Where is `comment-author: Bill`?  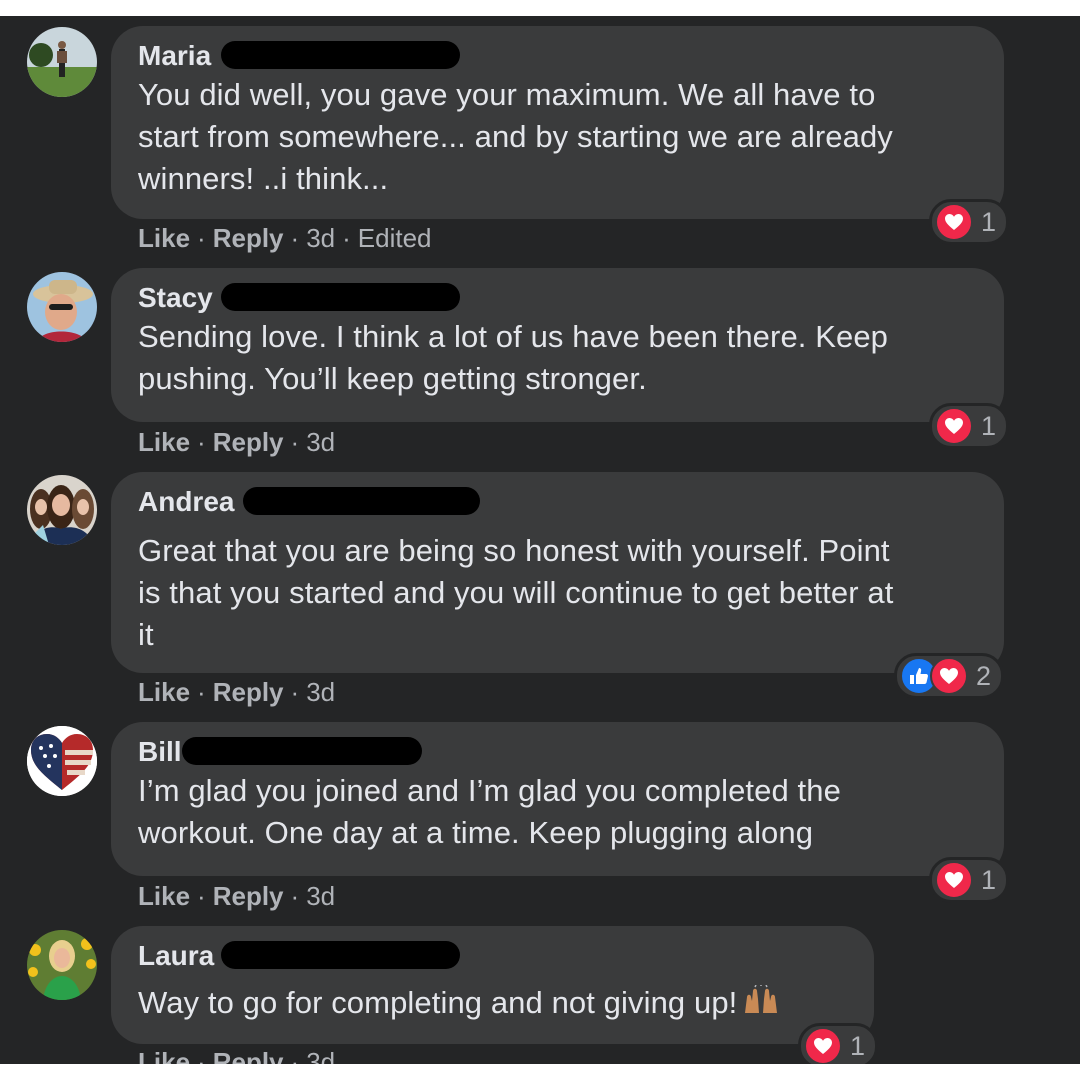 comment-author: Bill is located at coordinates (160, 752).